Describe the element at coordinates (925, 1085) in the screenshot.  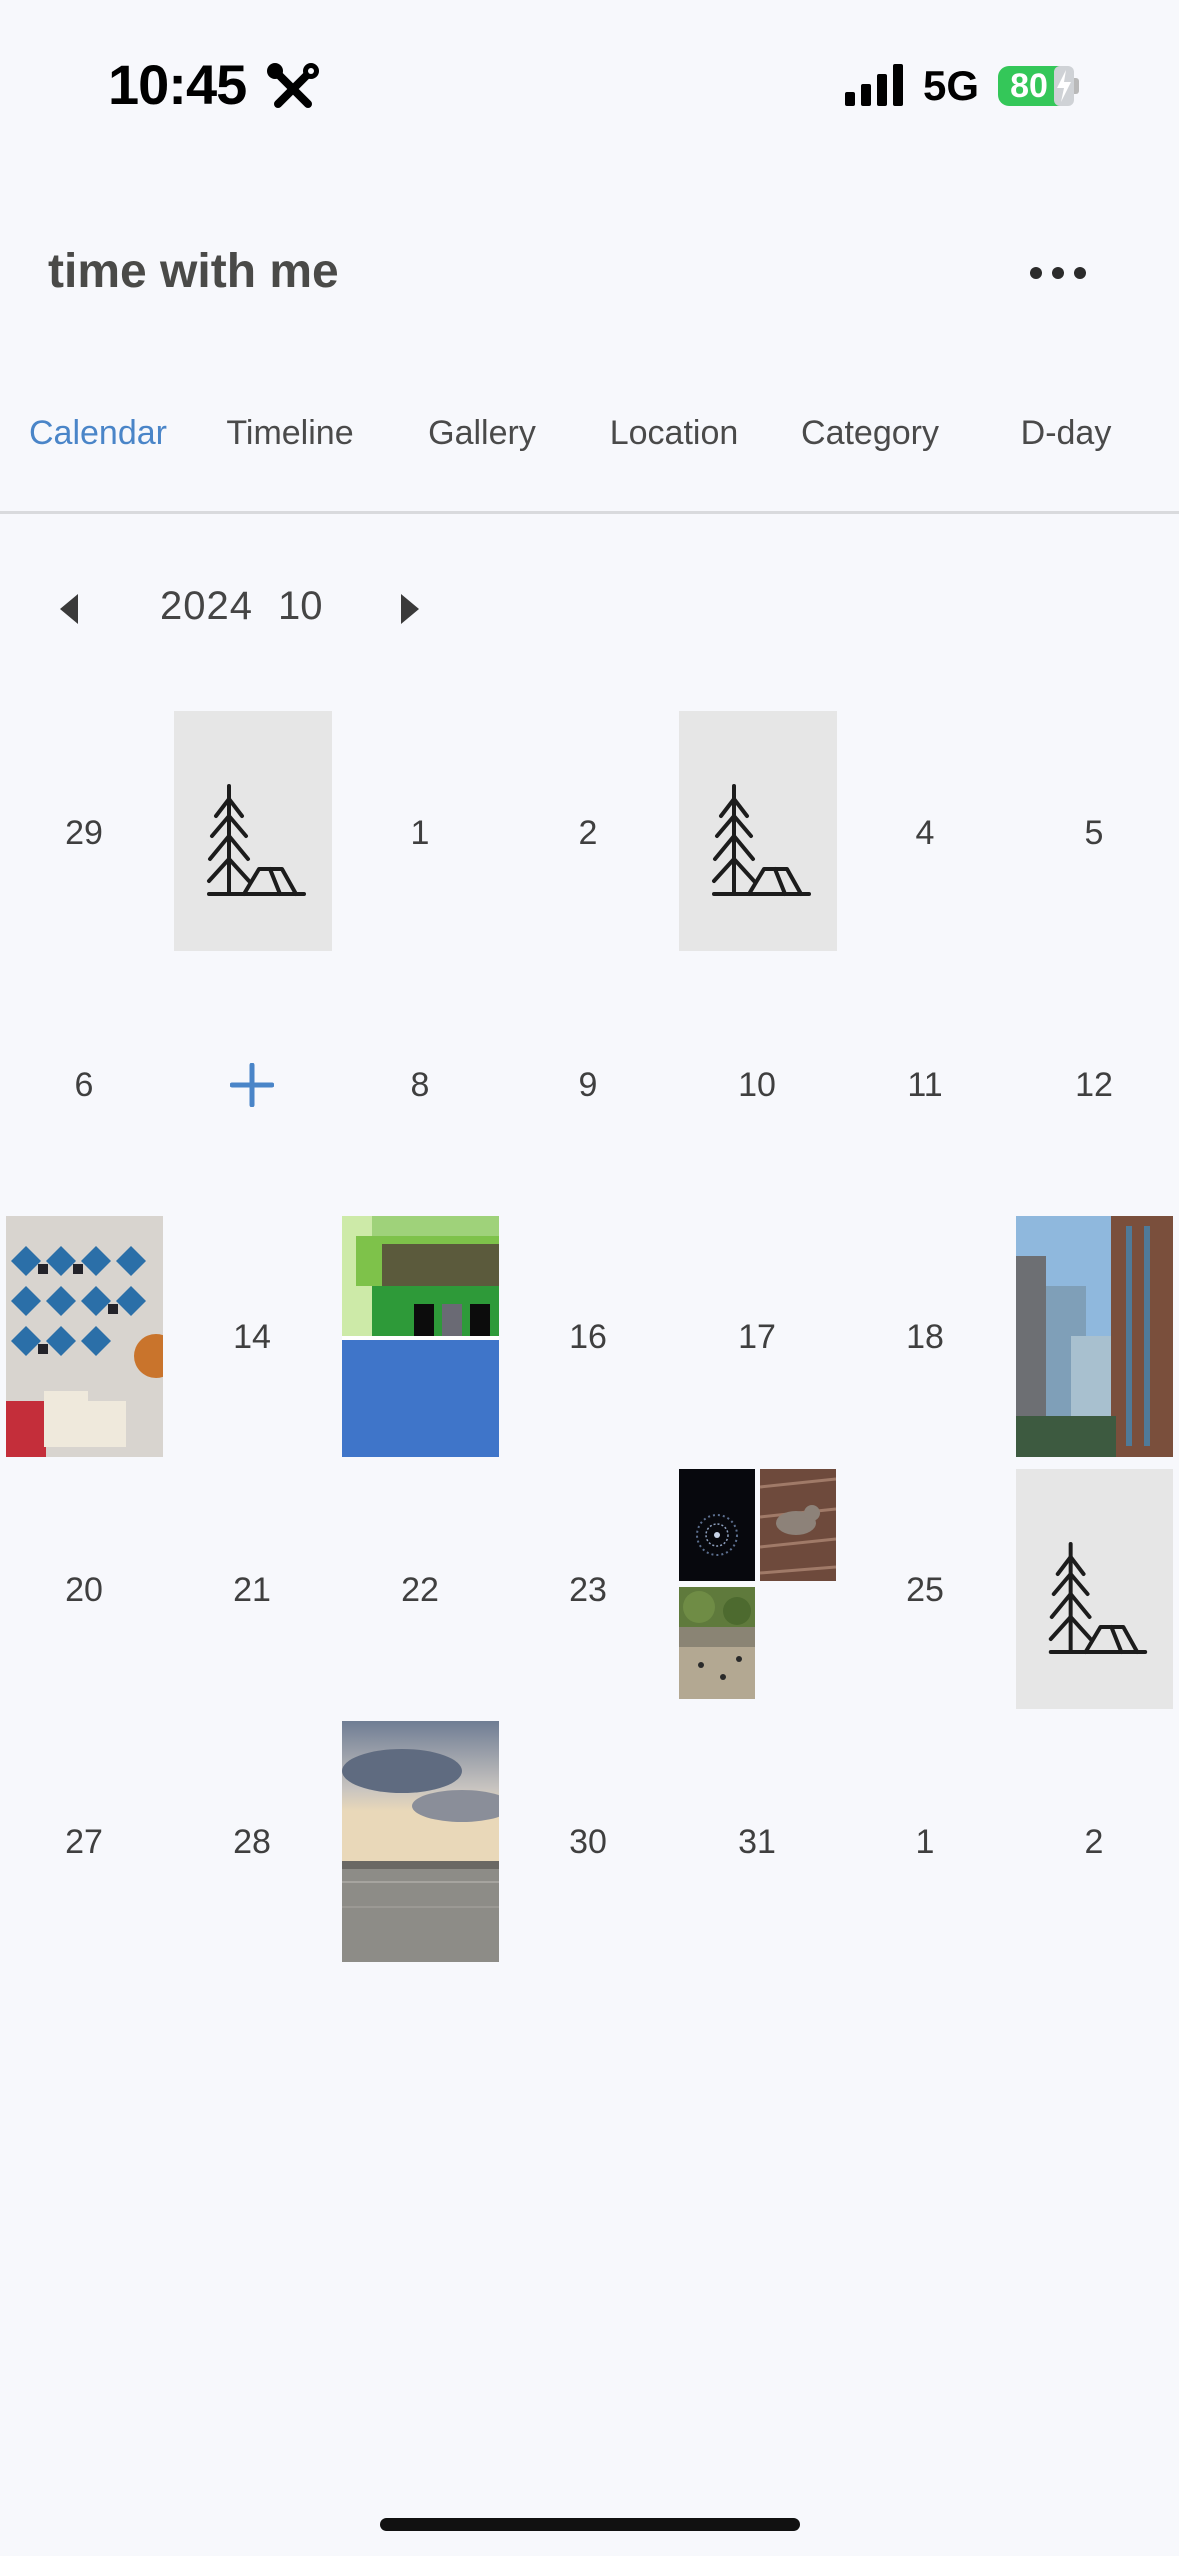
I see `calendar-day: 11` at that location.